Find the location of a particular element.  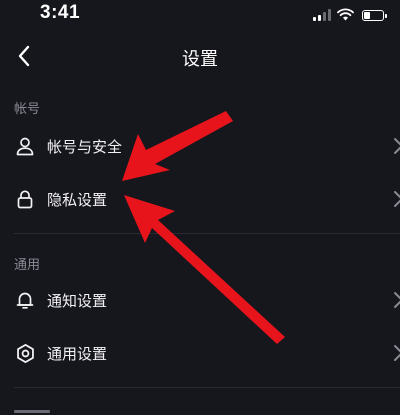

gear-icon is located at coordinates (25, 353).